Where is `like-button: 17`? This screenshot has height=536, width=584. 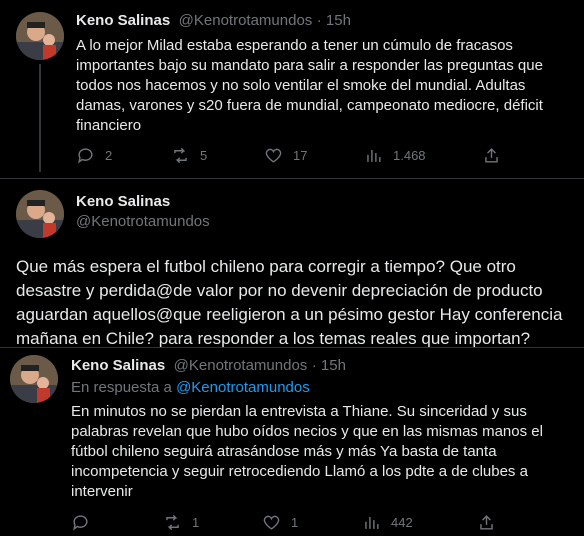 like-button: 17 is located at coordinates (285, 155).